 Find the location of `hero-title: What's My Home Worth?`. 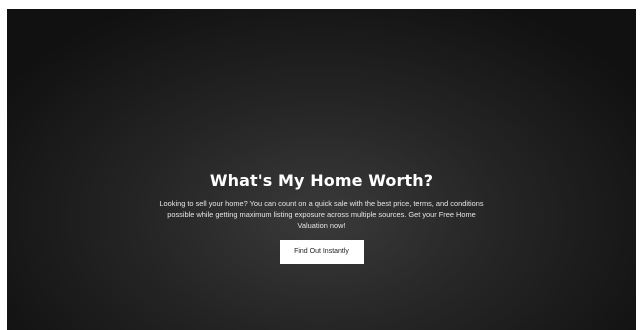

hero-title: What's My Home Worth? is located at coordinates (321, 180).